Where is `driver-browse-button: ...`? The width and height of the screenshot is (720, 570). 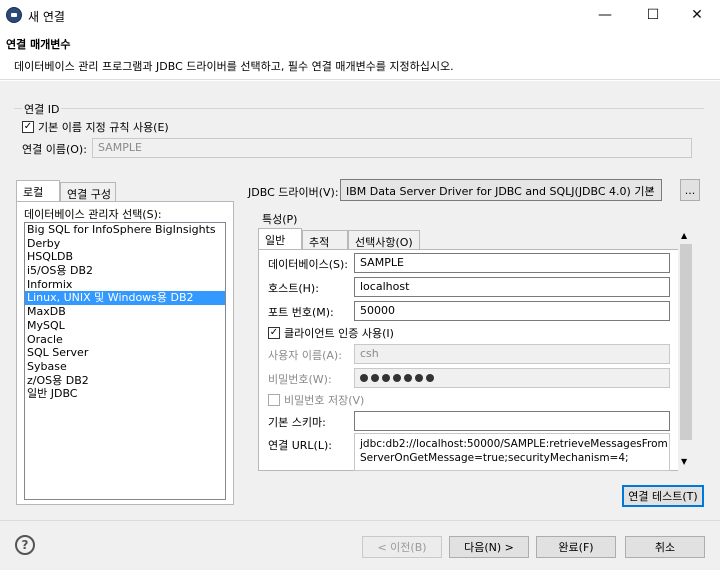 driver-browse-button: ... is located at coordinates (690, 190).